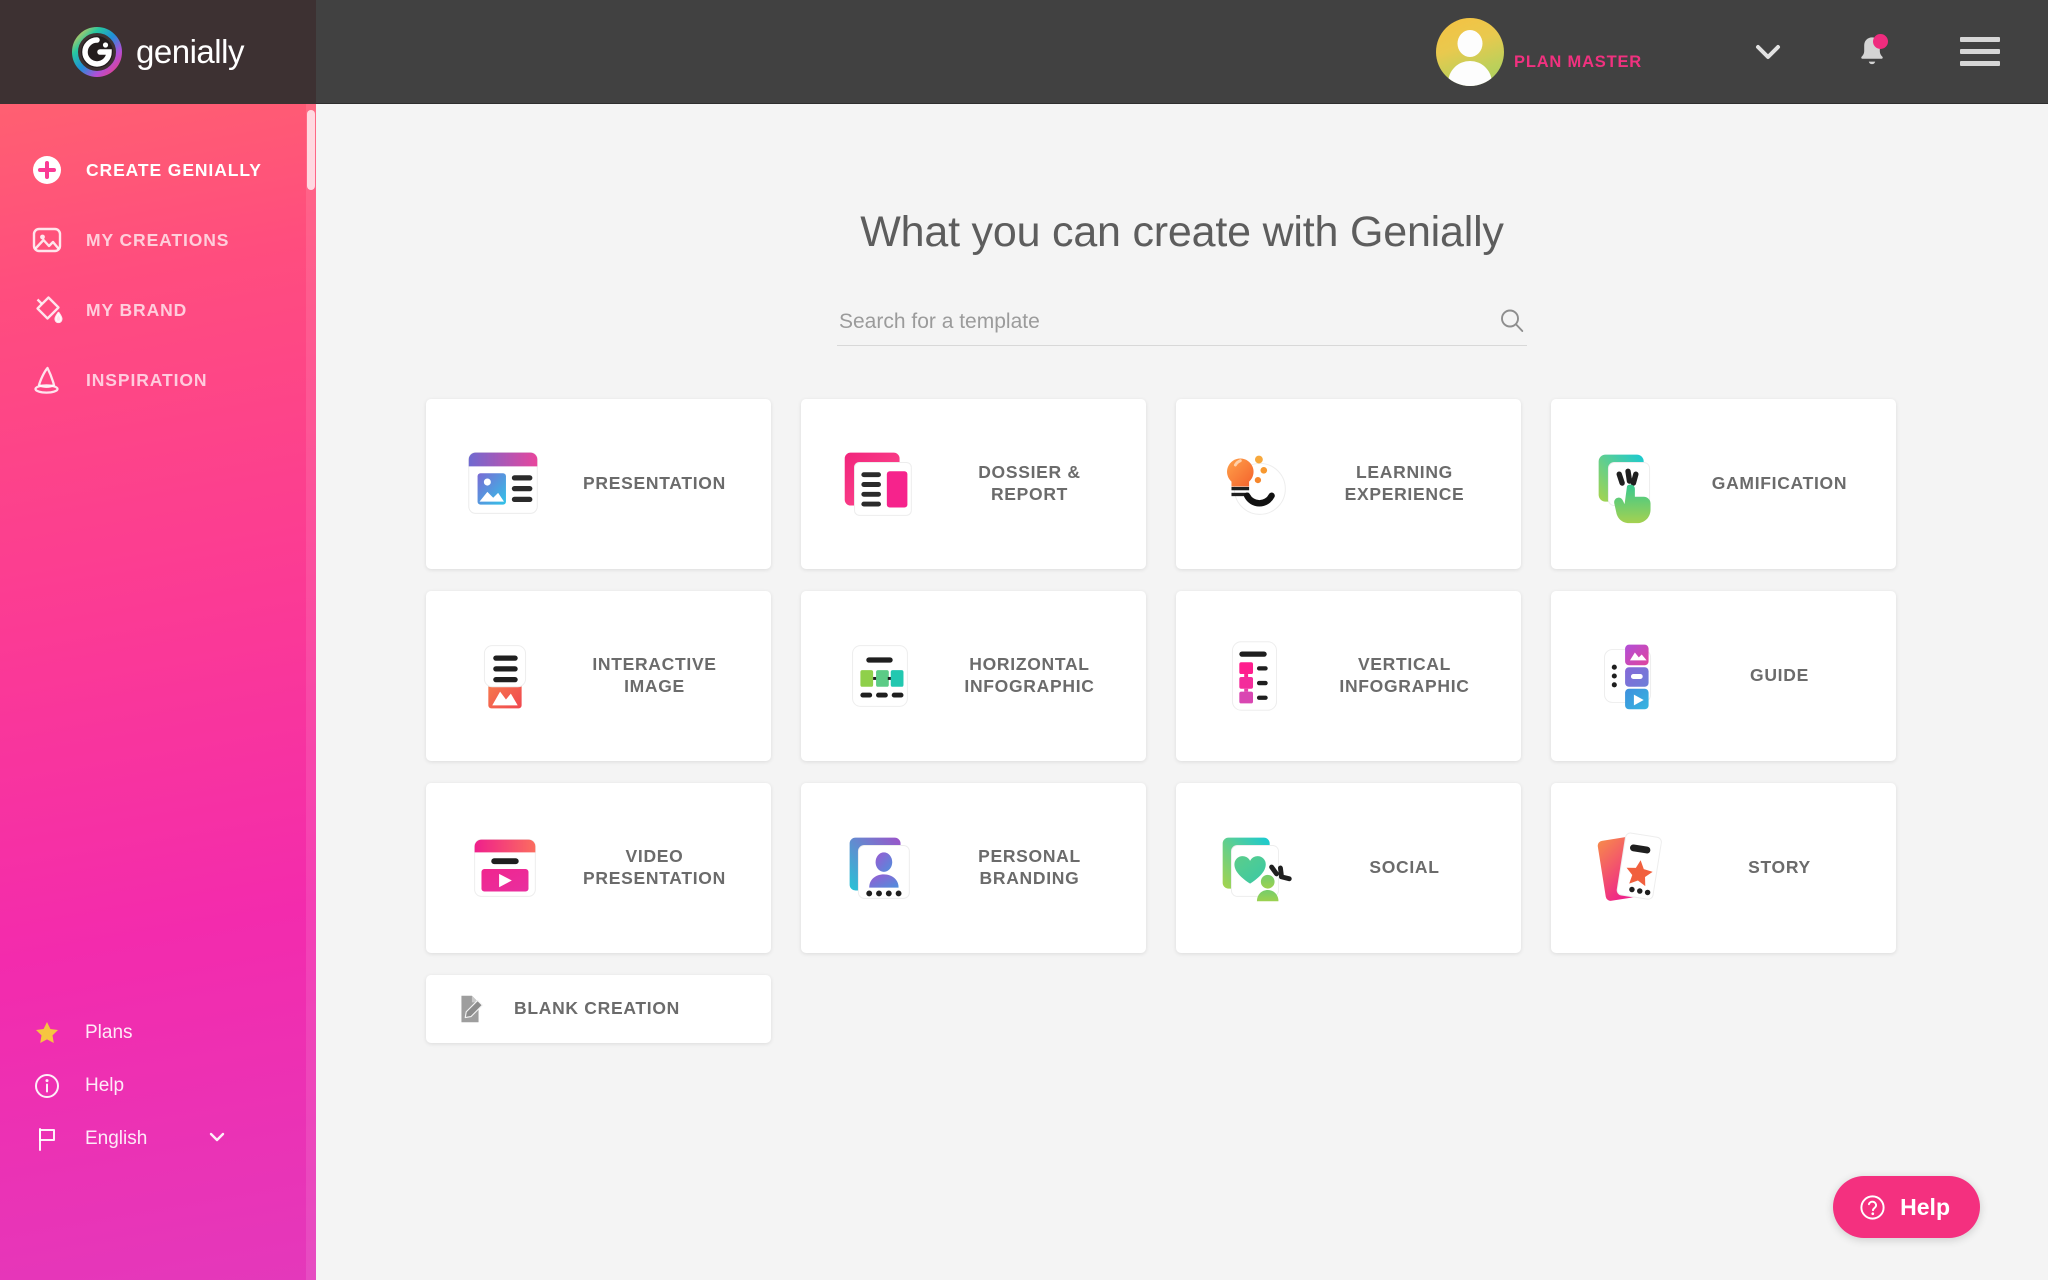 This screenshot has height=1280, width=2048. Describe the element at coordinates (1629, 484) in the screenshot. I see `gamification-icon` at that location.